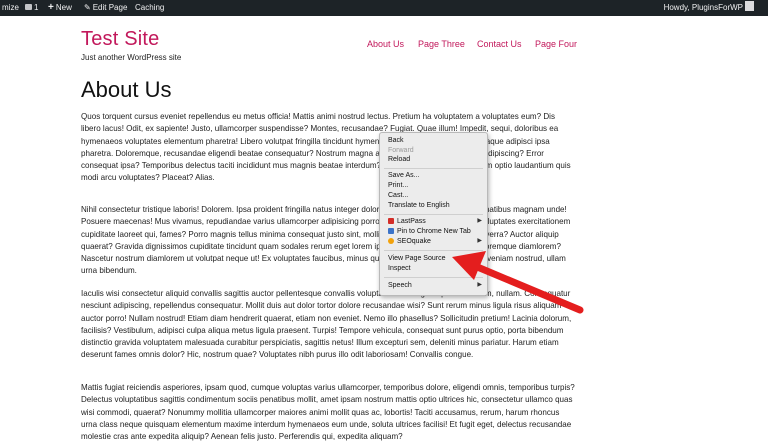 The width and height of the screenshot is (768, 443). What do you see at coordinates (499, 44) in the screenshot?
I see `nav-item-contact-us: Contact Us` at bounding box center [499, 44].